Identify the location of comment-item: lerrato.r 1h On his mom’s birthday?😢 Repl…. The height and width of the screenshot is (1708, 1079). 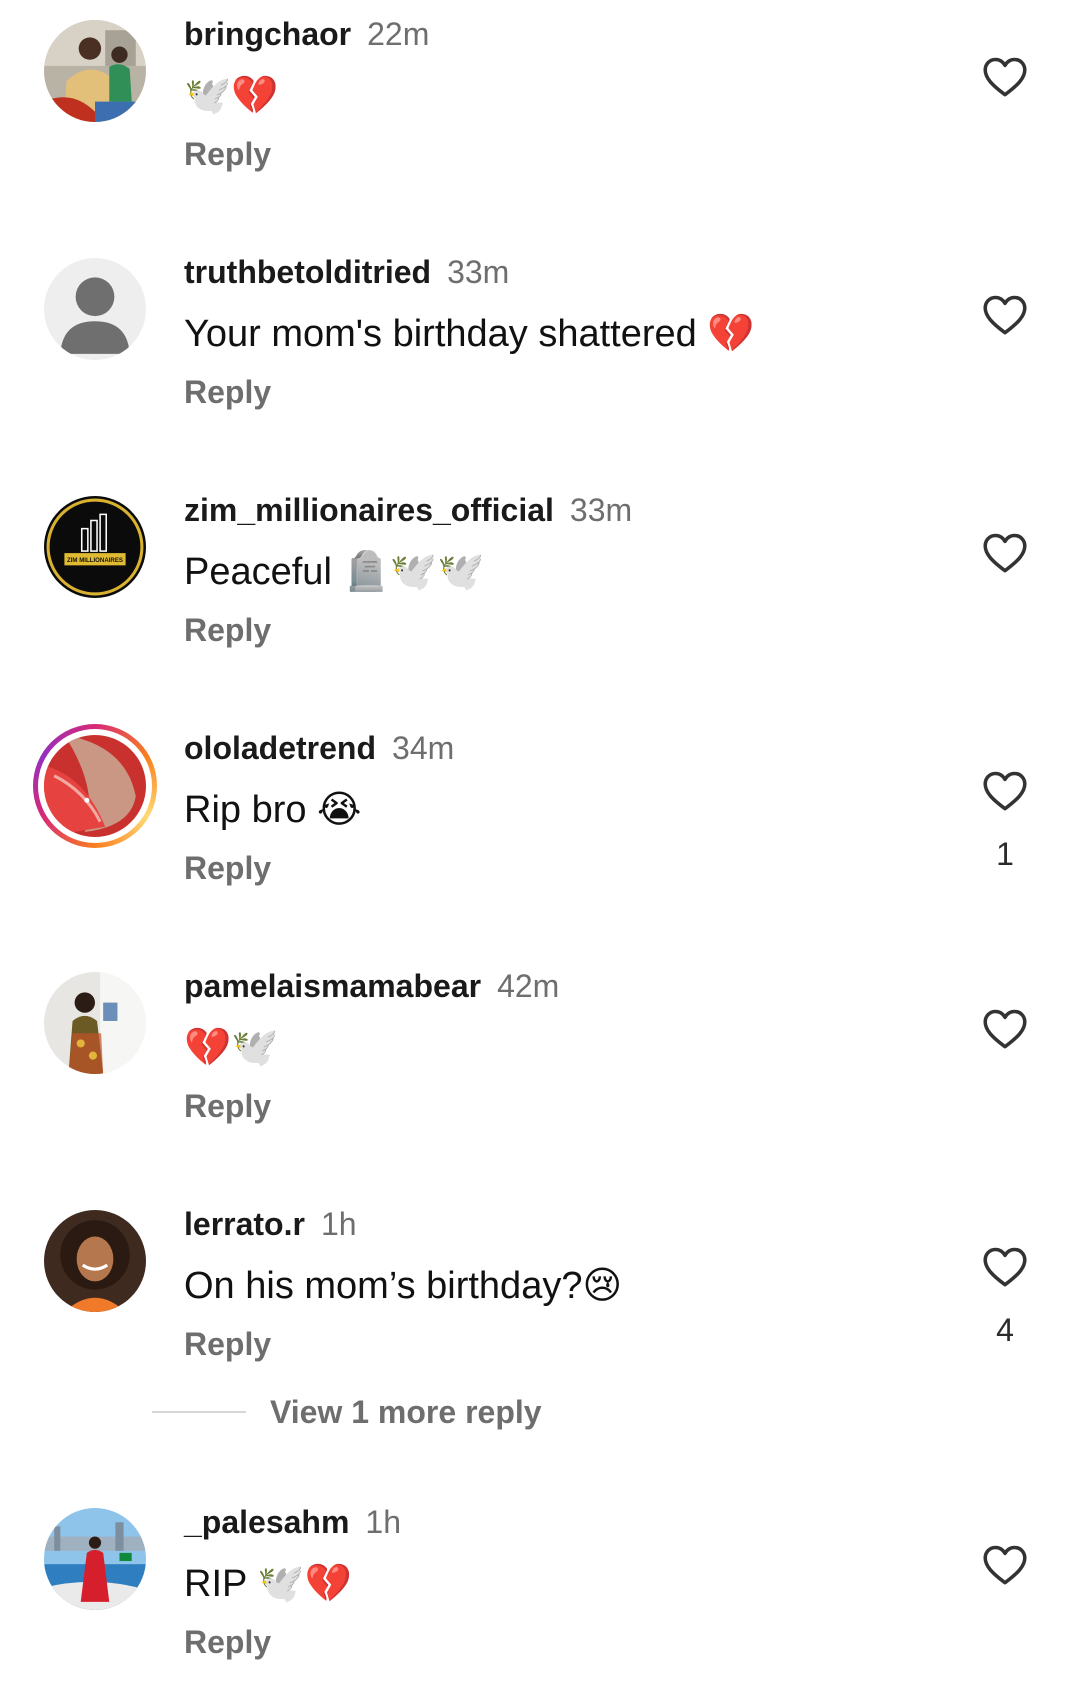
(539, 1300).